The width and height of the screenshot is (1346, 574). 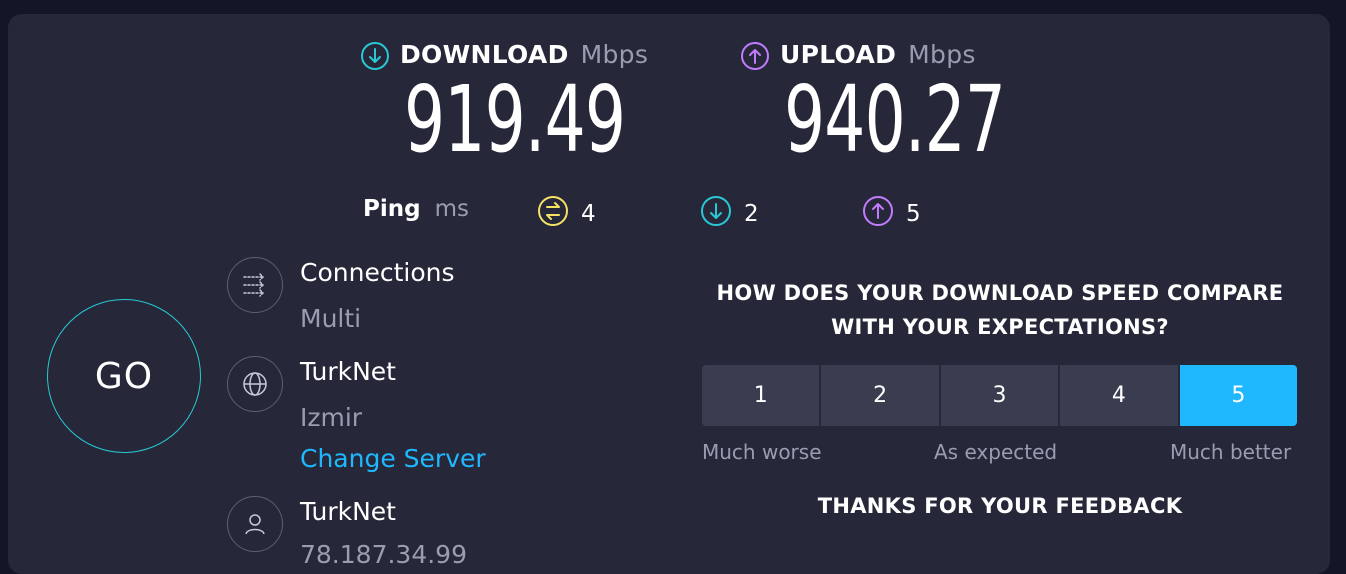 I want to click on ping-download: 2, so click(x=729, y=214).